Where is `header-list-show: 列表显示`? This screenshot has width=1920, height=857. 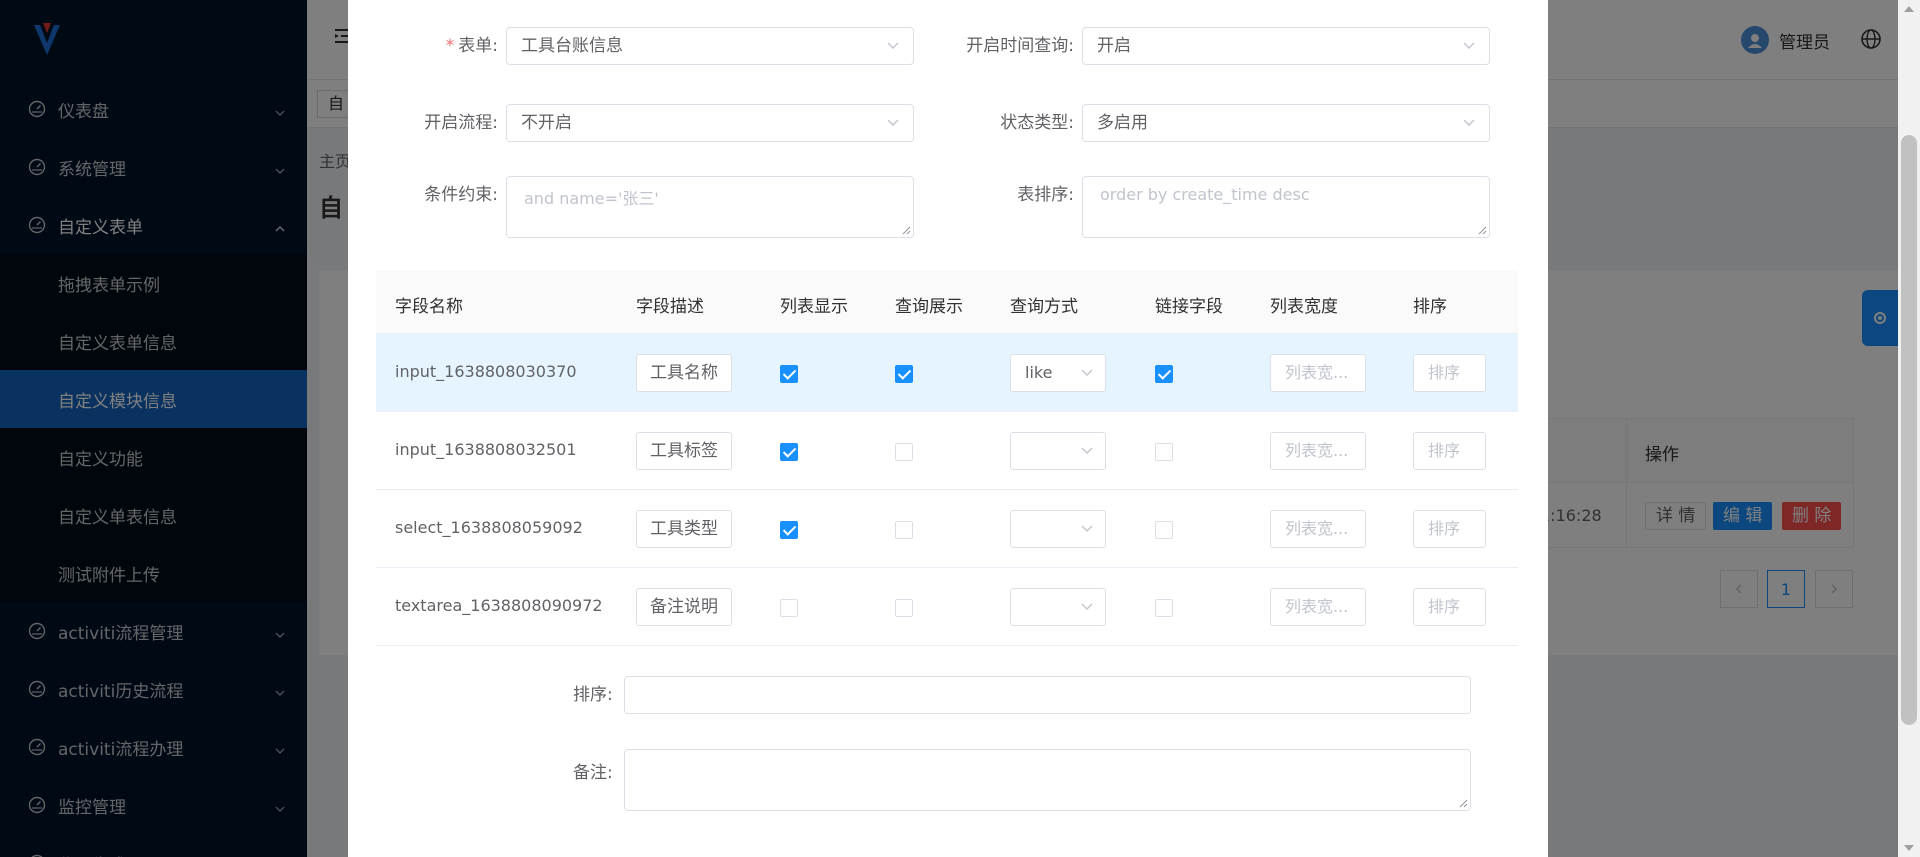
header-list-show: 列表显示 is located at coordinates (814, 307).